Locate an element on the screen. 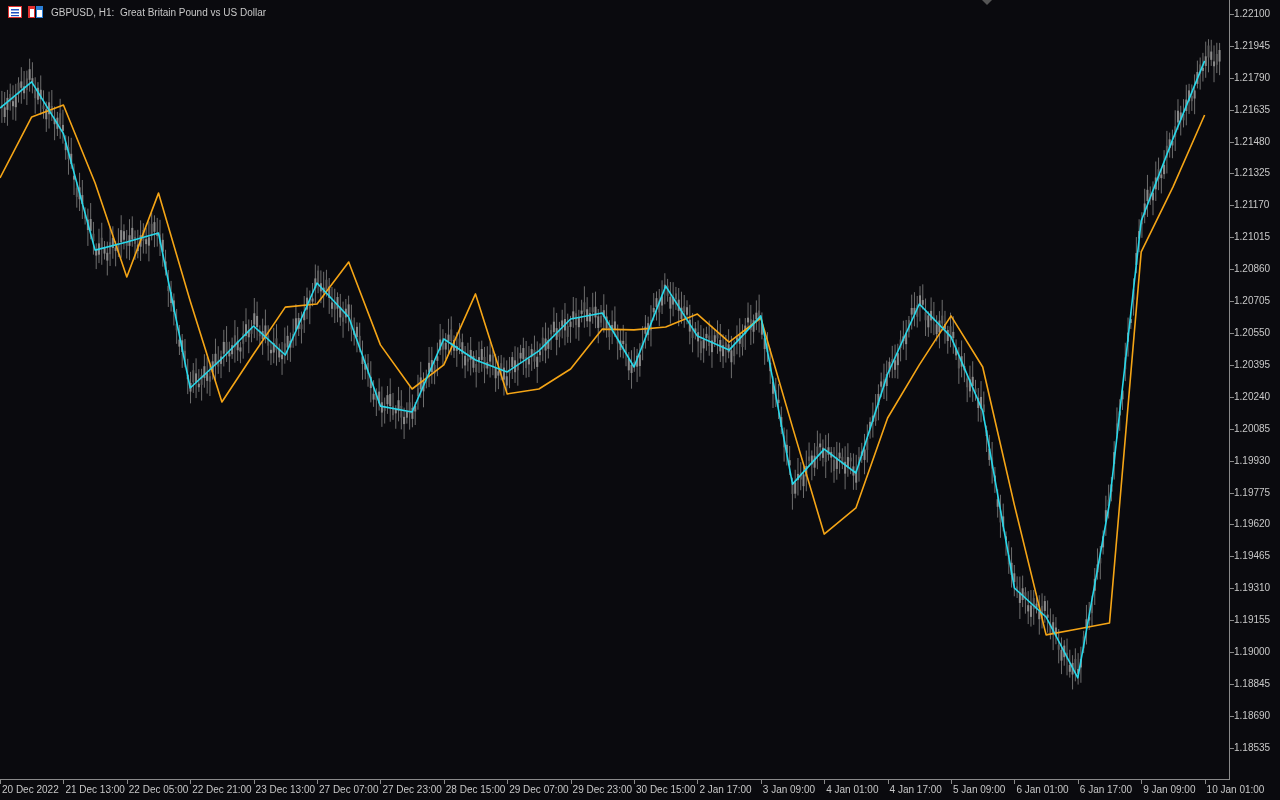 This screenshot has height=800, width=1280. price-label: 1.22100 is located at coordinates (1252, 14).